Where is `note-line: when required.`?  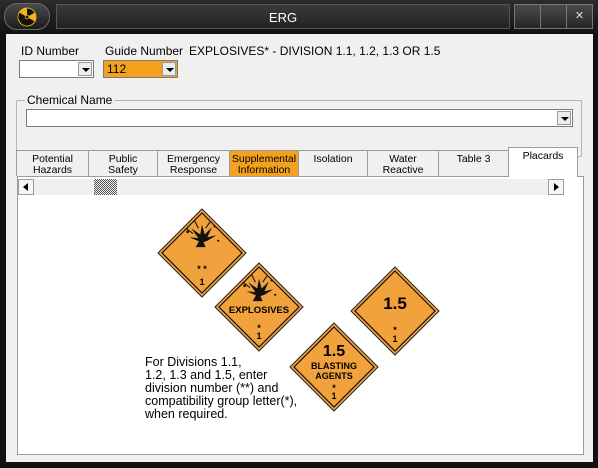
note-line: when required. is located at coordinates (186, 414).